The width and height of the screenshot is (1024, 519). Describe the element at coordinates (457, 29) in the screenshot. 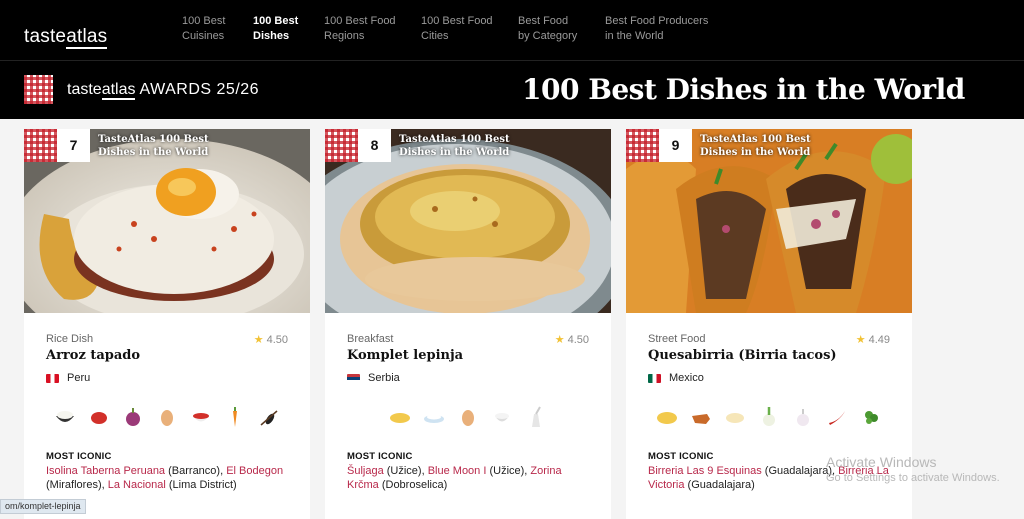

I see `nav-item-best-food-cities: 100 Best Food Cities` at that location.